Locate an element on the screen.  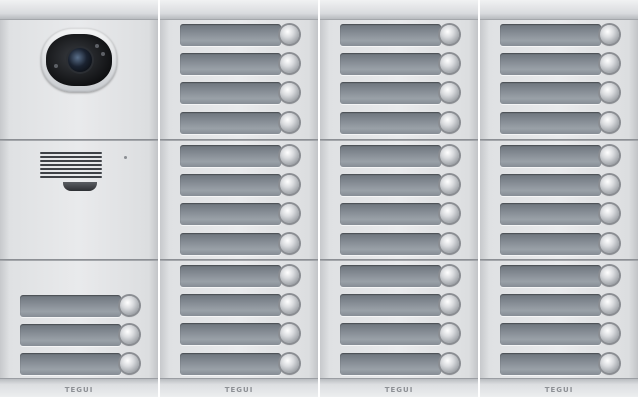
status-led is located at coordinates (125, 157).